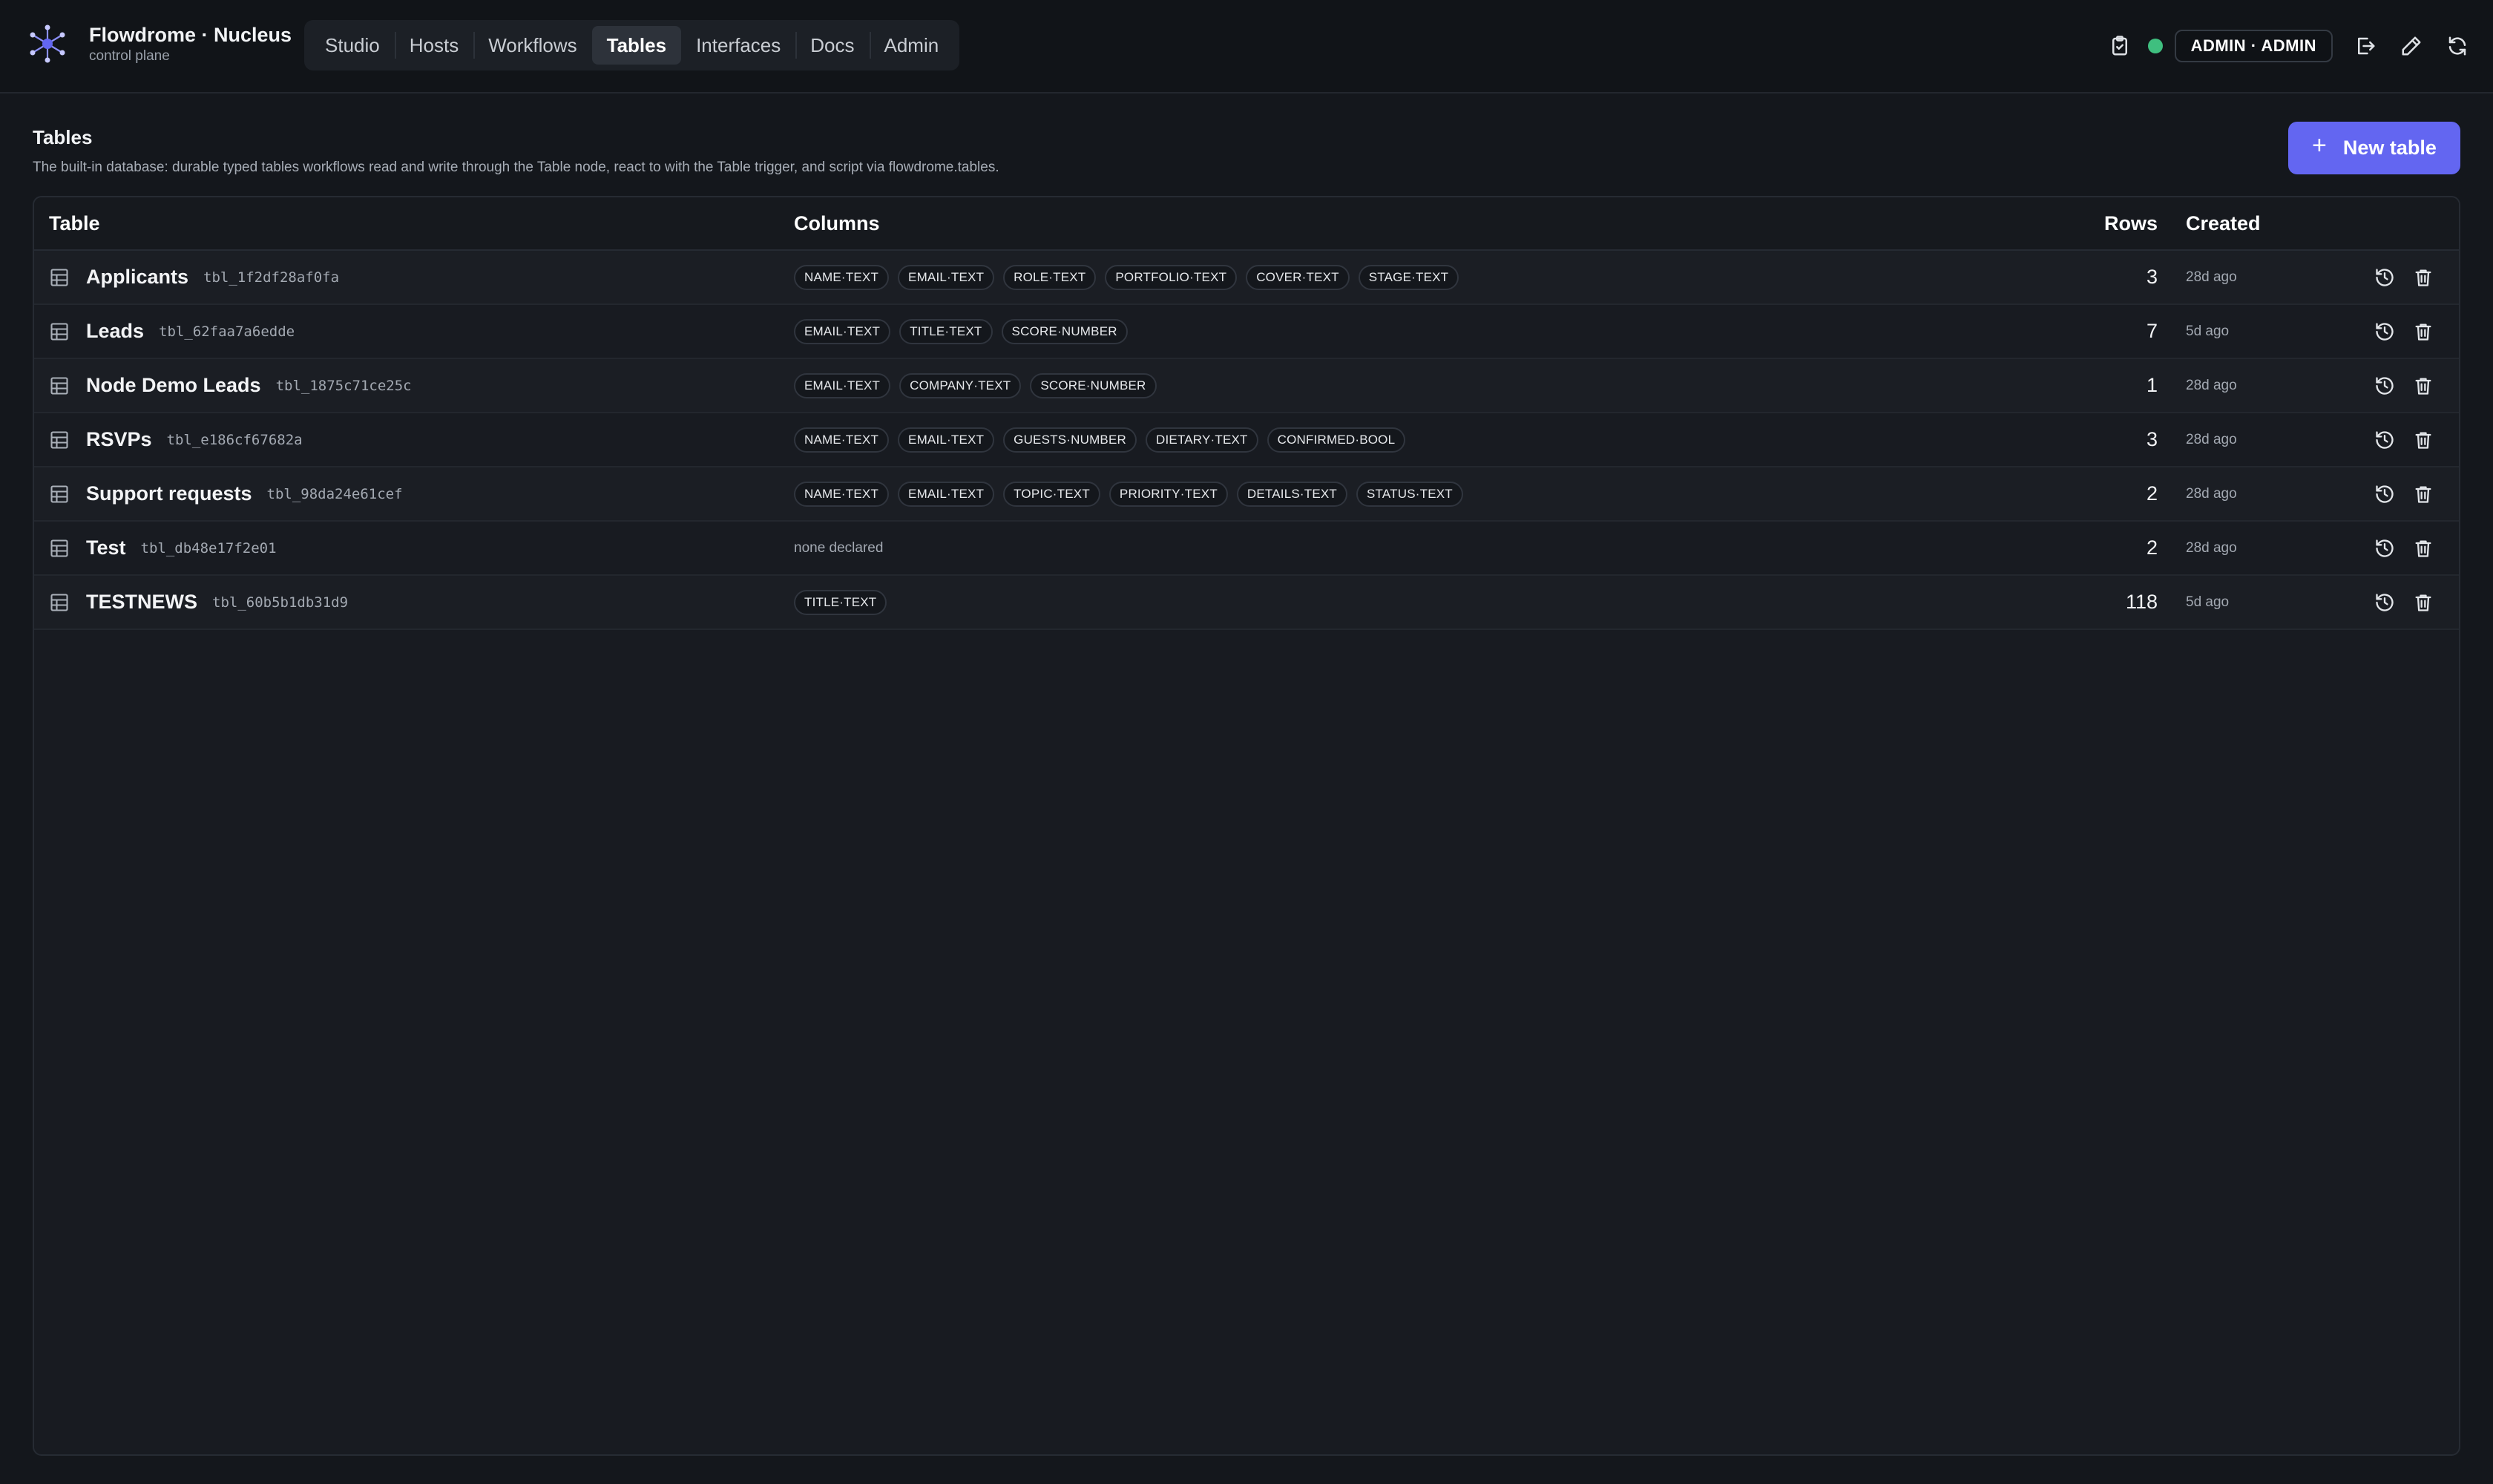 The image size is (2493, 1484). Describe the element at coordinates (352, 45) in the screenshot. I see `nav-studio: Studio` at that location.